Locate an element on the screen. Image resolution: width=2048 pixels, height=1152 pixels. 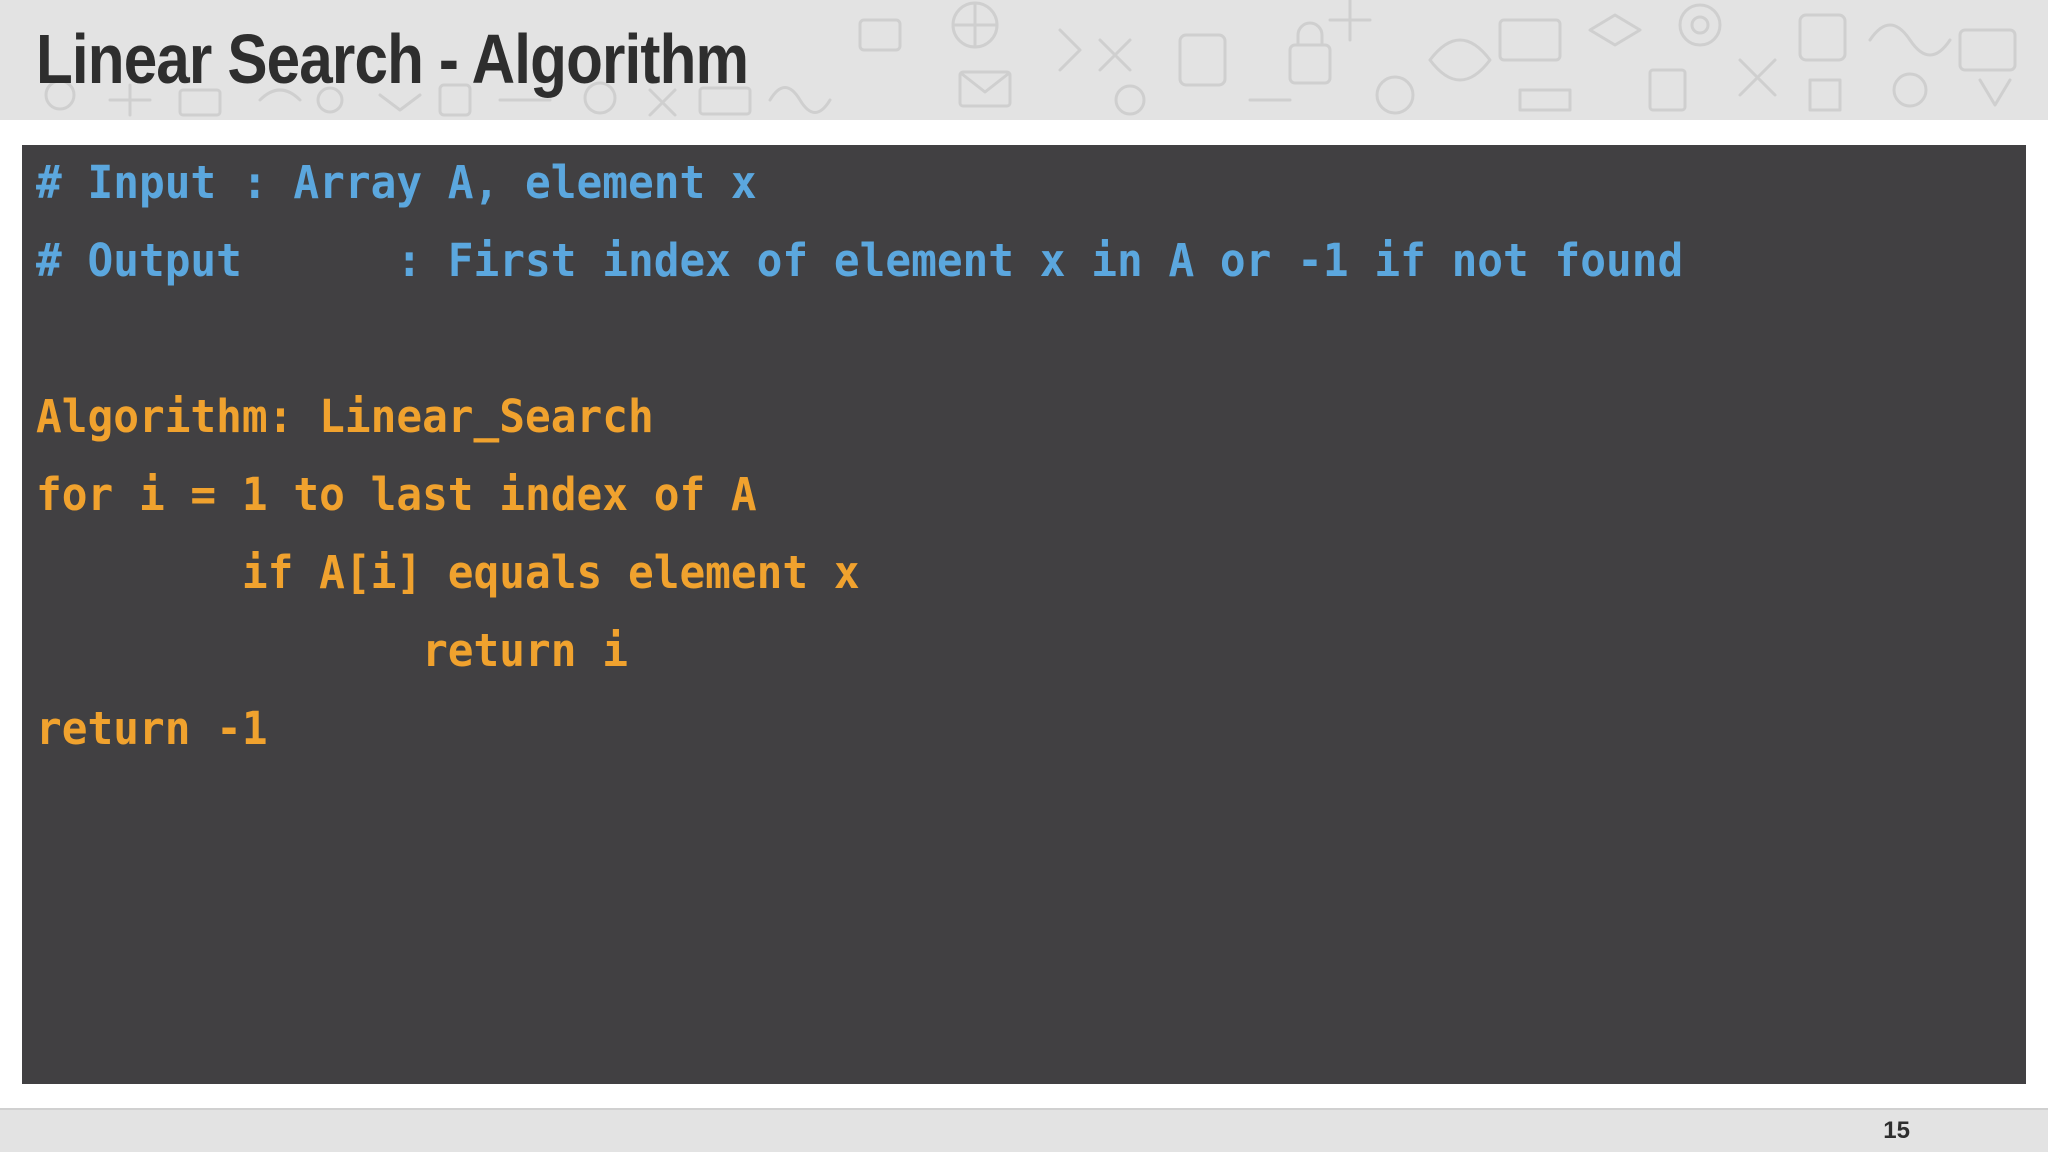
page-number: 15 is located at coordinates (1896, 1130).